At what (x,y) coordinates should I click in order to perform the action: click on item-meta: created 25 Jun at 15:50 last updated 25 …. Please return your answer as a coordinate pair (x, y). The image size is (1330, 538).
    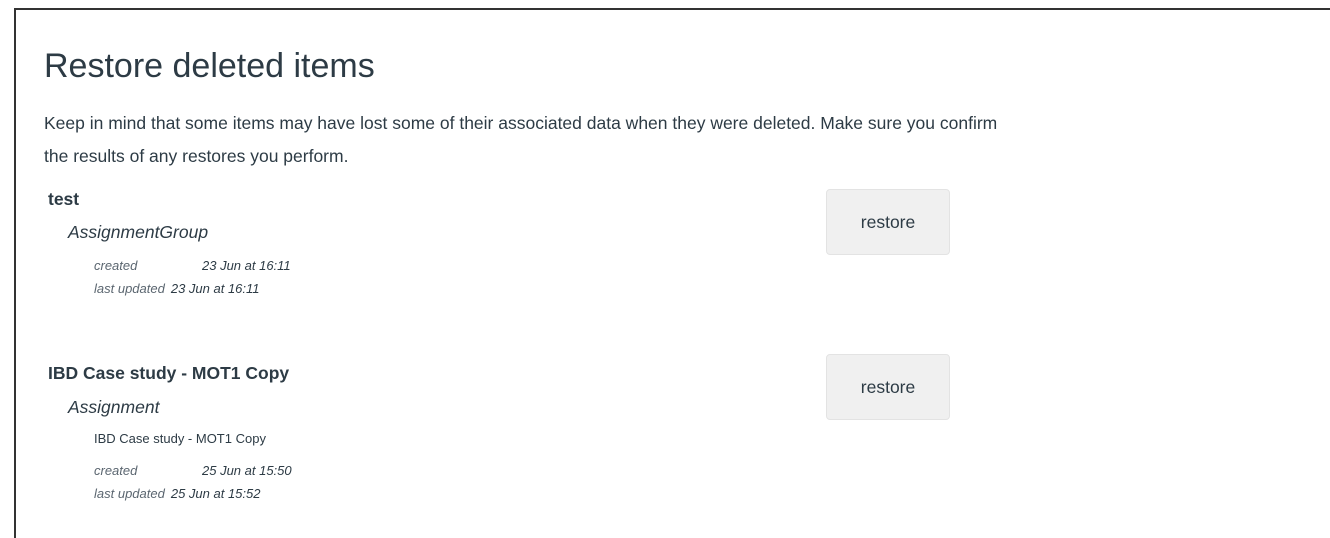
    Looking at the image, I should click on (193, 482).